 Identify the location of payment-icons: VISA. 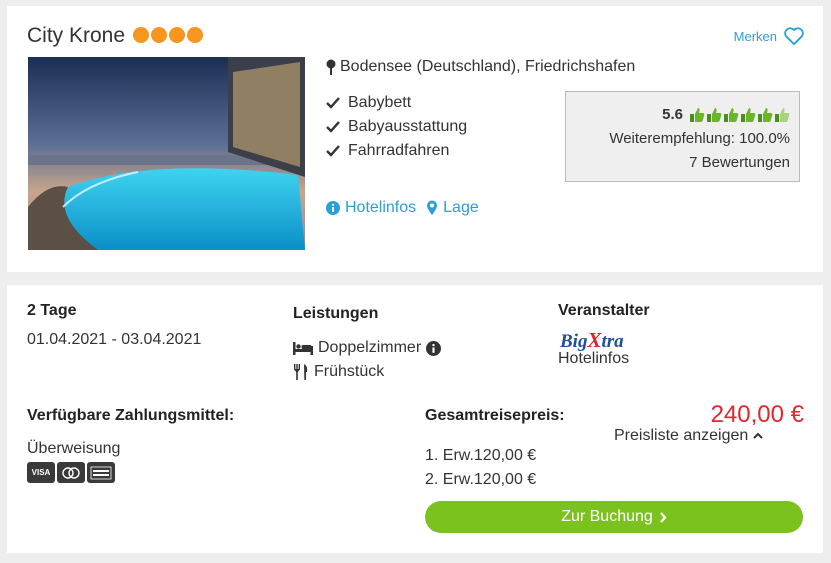
(71, 472).